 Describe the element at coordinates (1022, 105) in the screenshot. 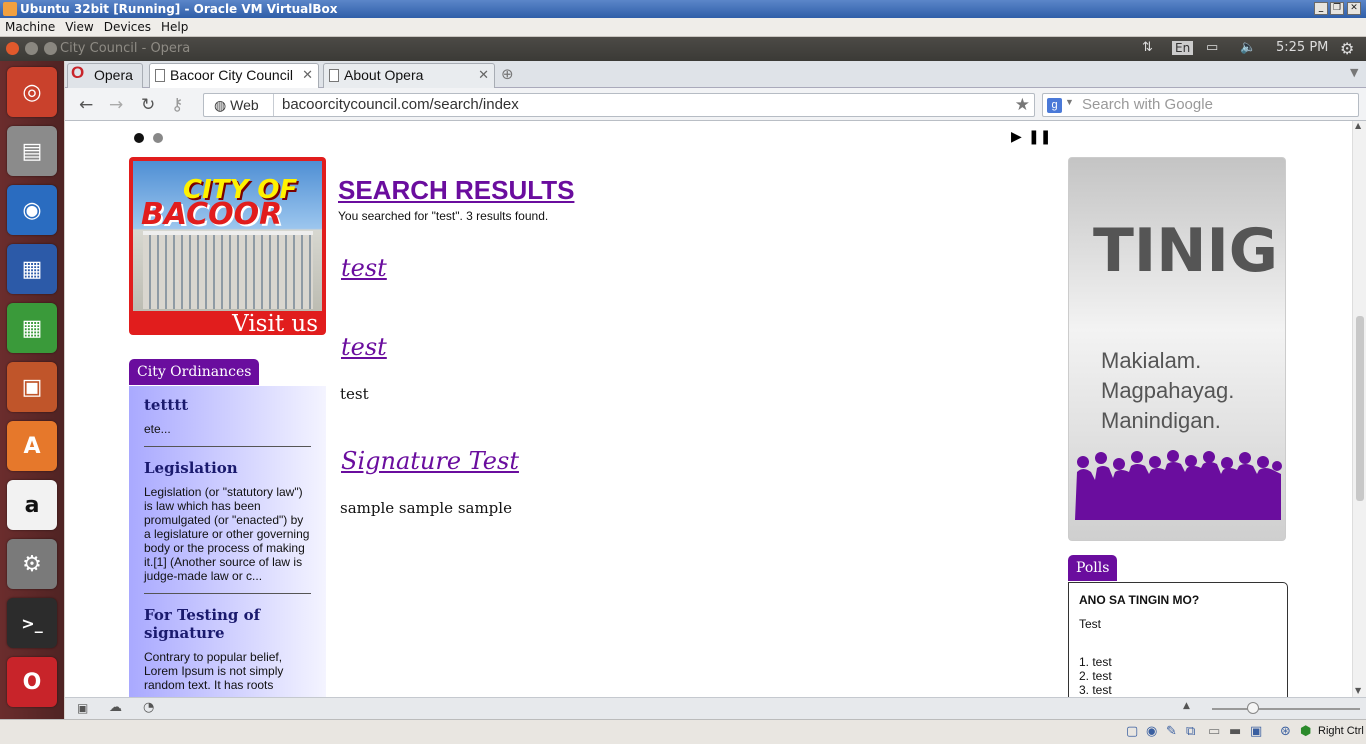

I see `bookmark-star-icon: ★` at that location.